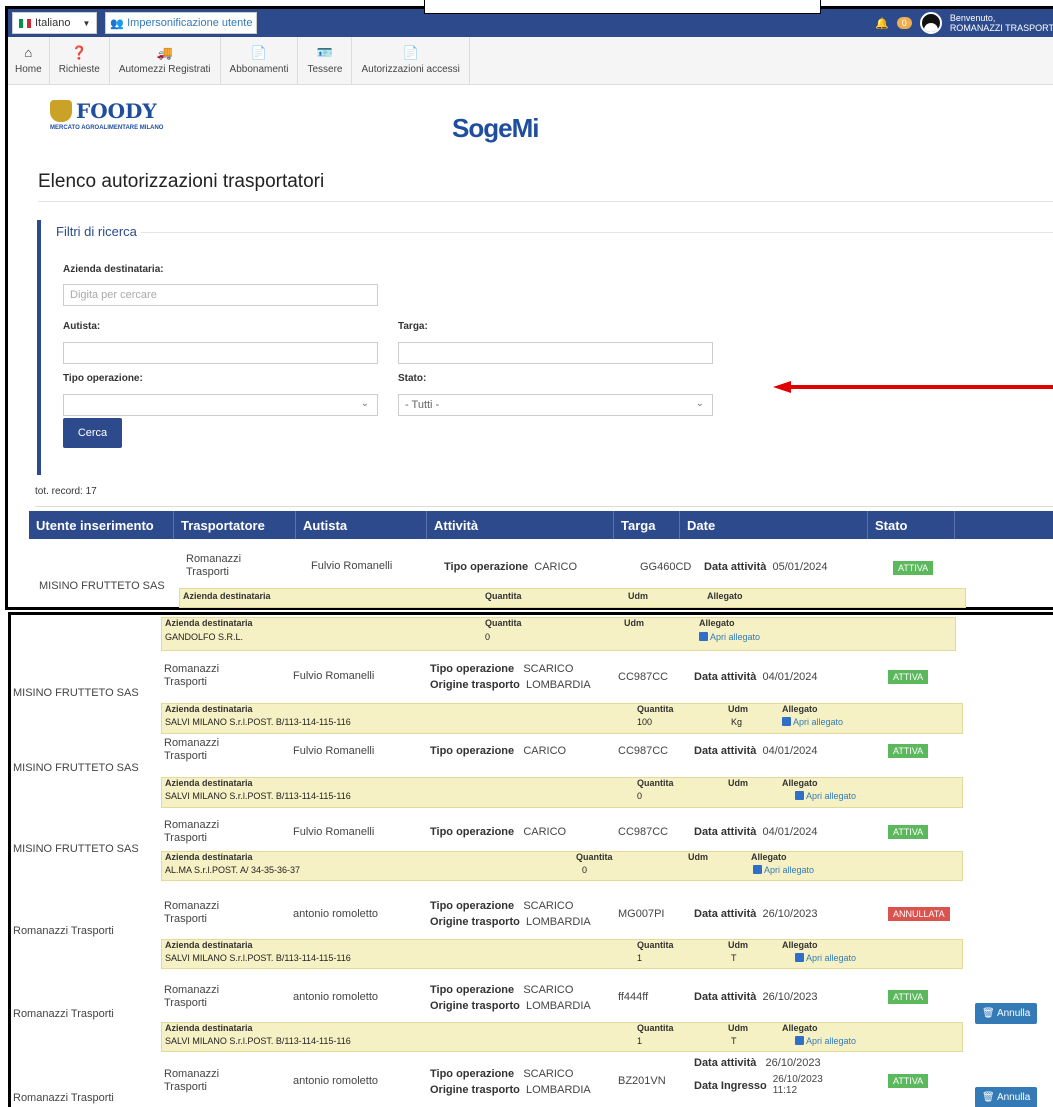  I want to click on data-ingresso-time: 11:12, so click(785, 1090).